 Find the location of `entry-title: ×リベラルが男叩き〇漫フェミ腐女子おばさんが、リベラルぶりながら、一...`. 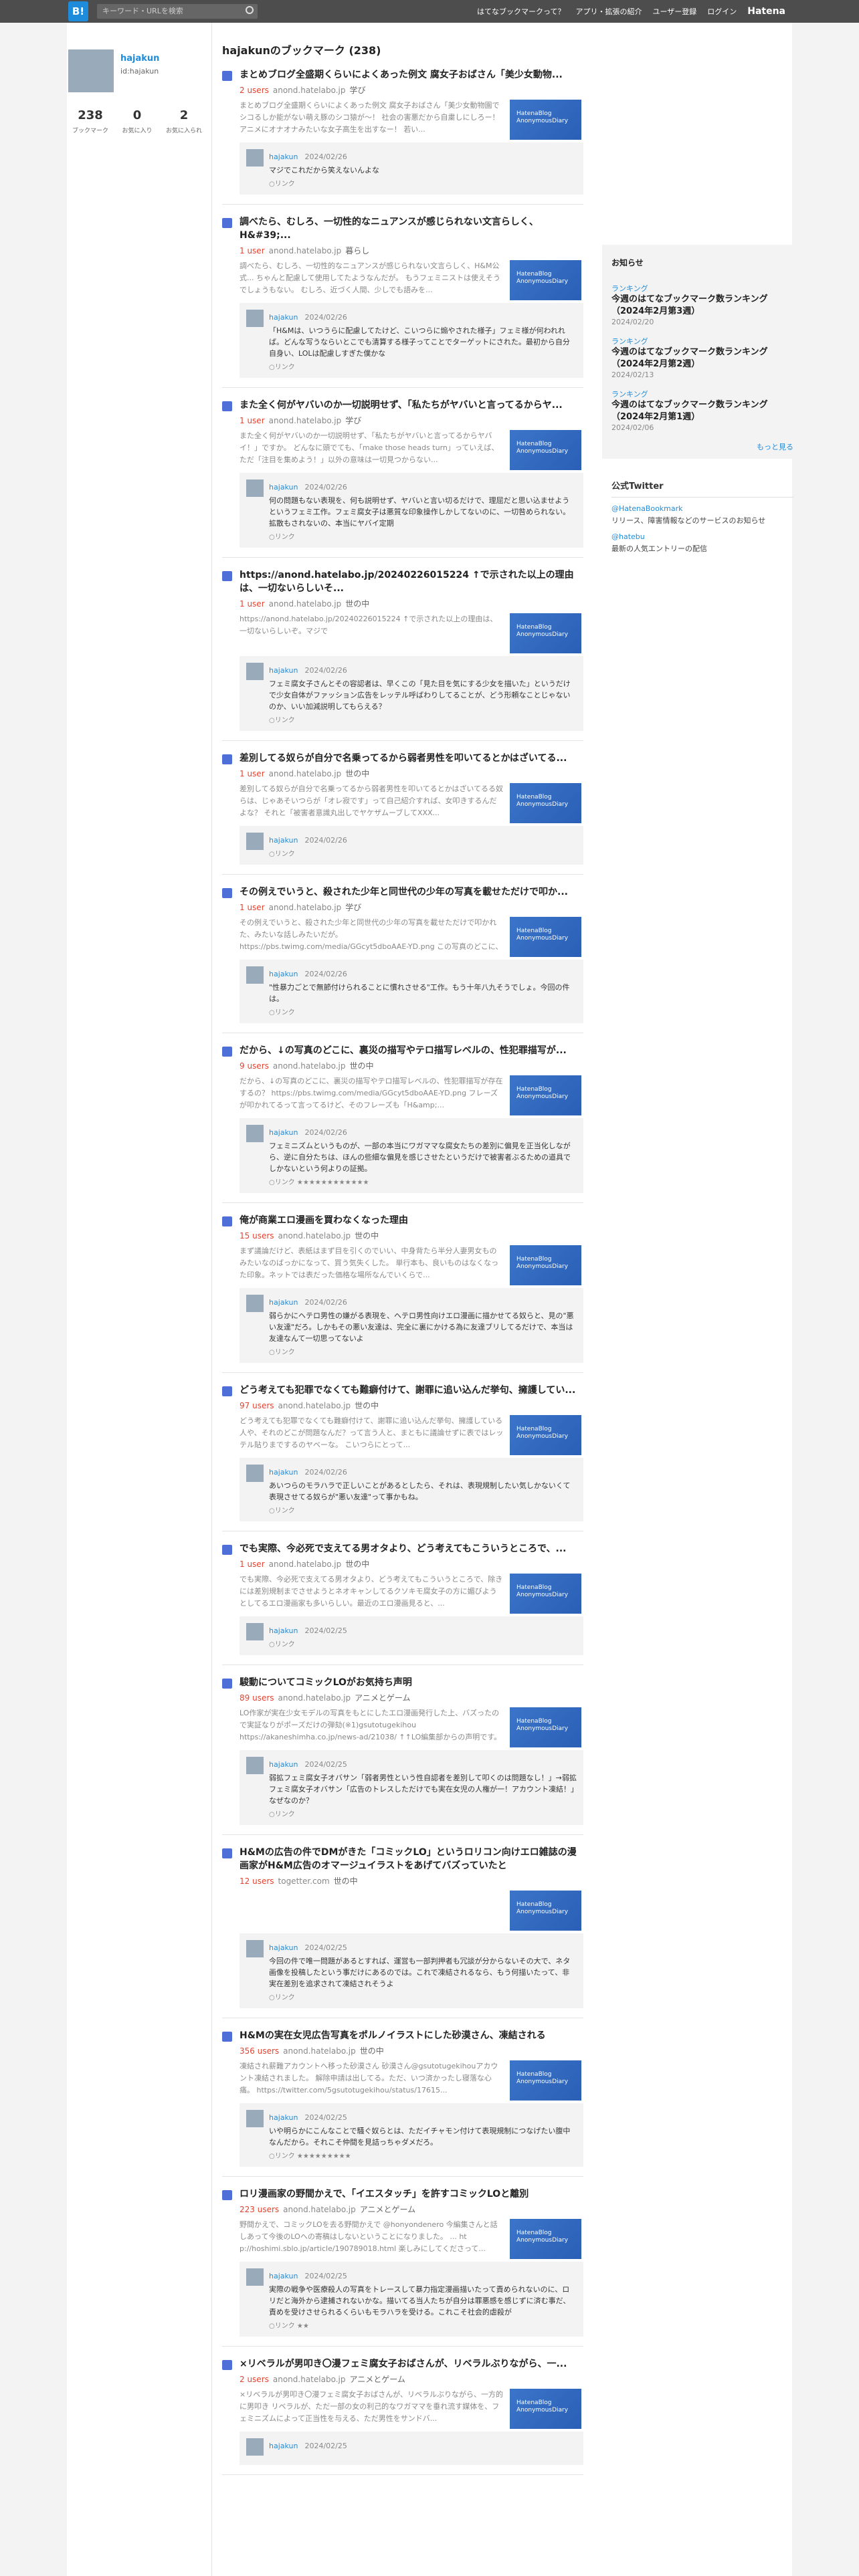

entry-title: ×リベラルが男叩き〇漫フェミ腐女子おばさんが、リベラルぶりながら、一... is located at coordinates (411, 2364).